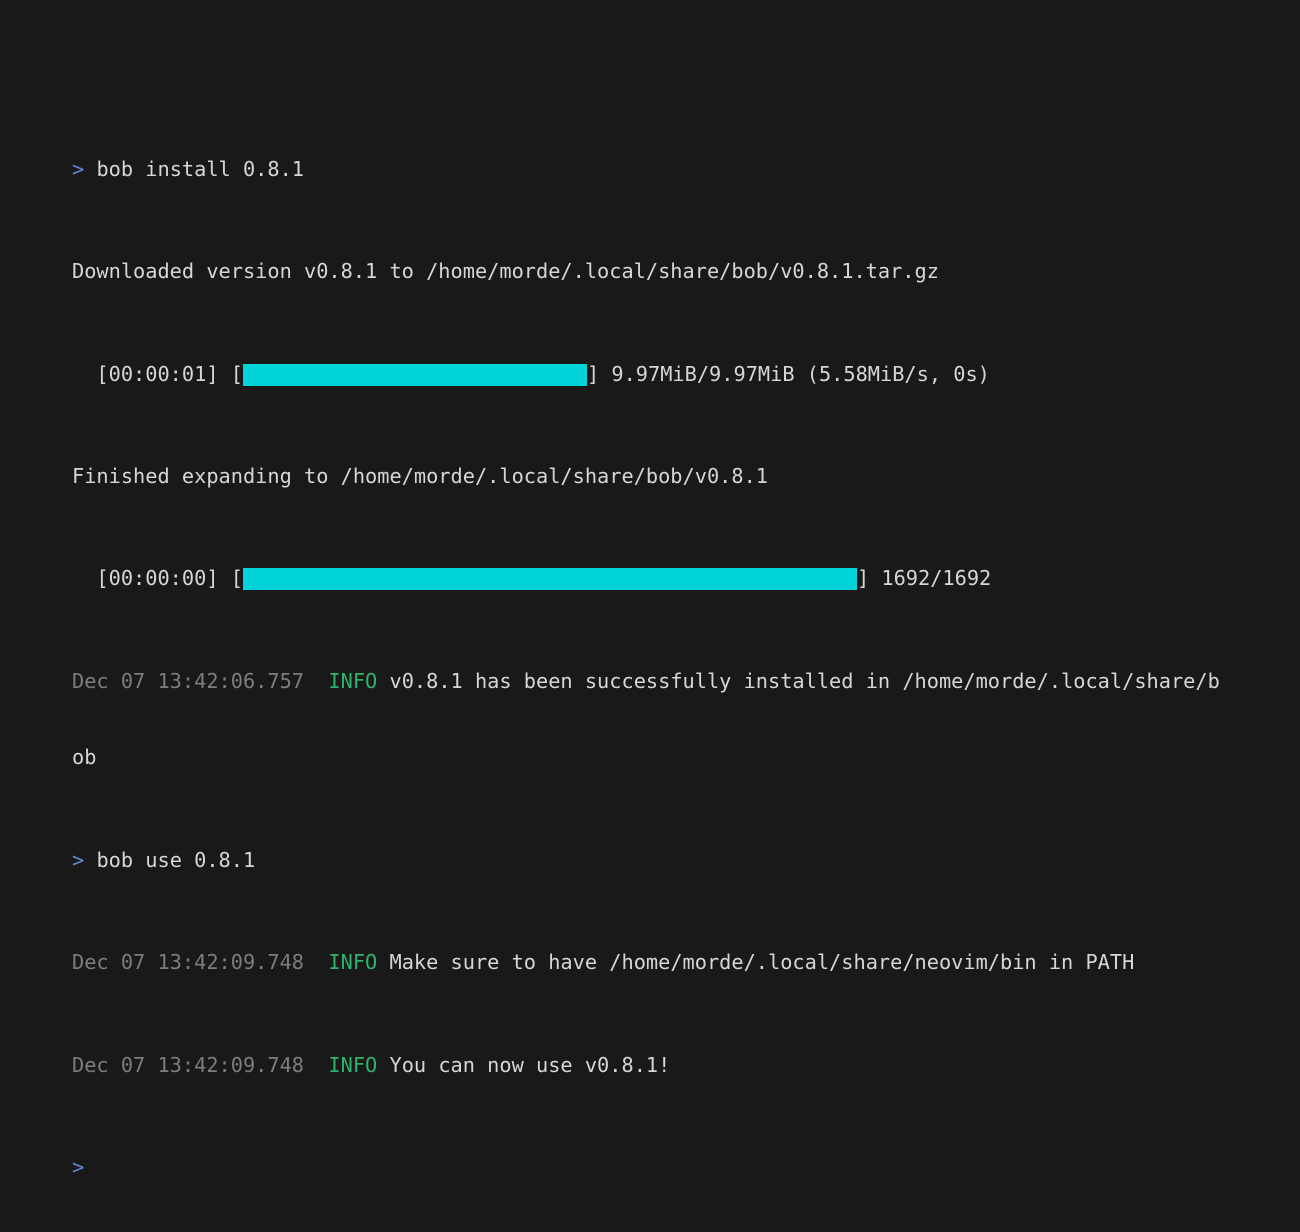  I want to click on command-line-install: > bob install 0.8.1, so click(672, 170).